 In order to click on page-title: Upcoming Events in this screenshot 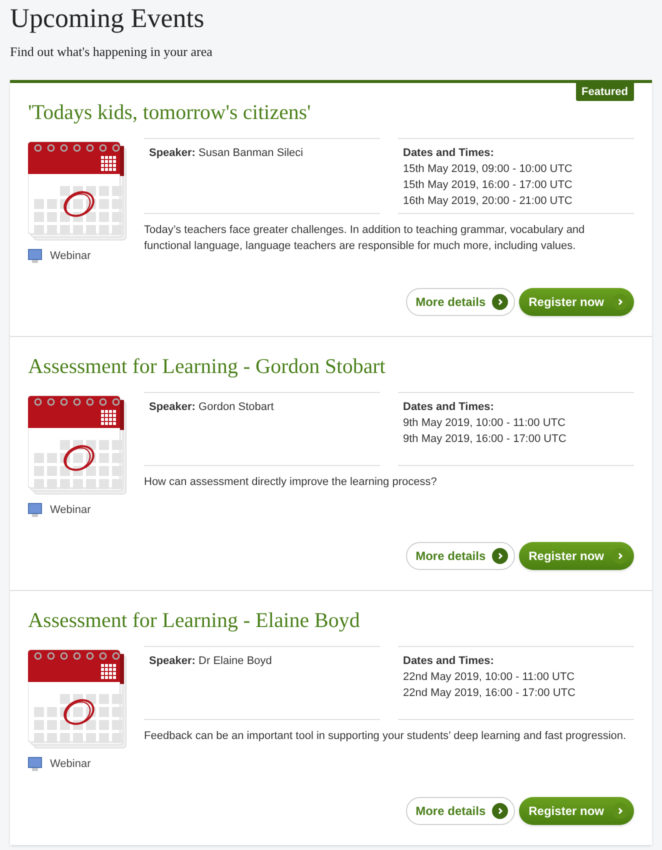, I will do `click(108, 18)`.